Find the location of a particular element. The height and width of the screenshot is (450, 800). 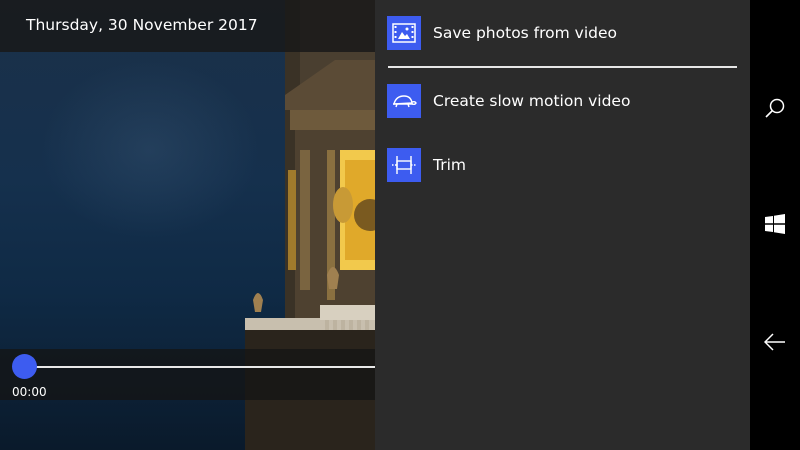

date-header: Thursday, 30 November 2017 is located at coordinates (187, 26).